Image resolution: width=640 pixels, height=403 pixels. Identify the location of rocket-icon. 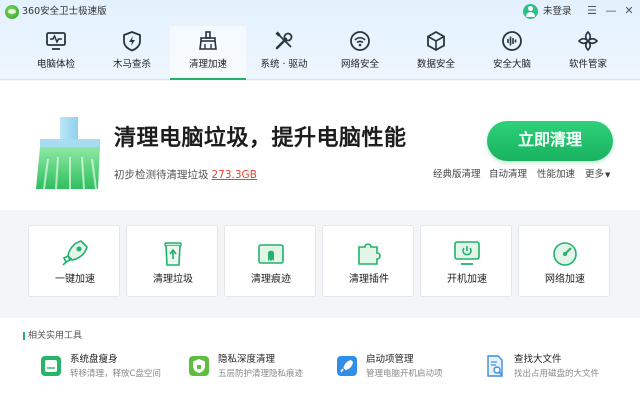
(75, 253).